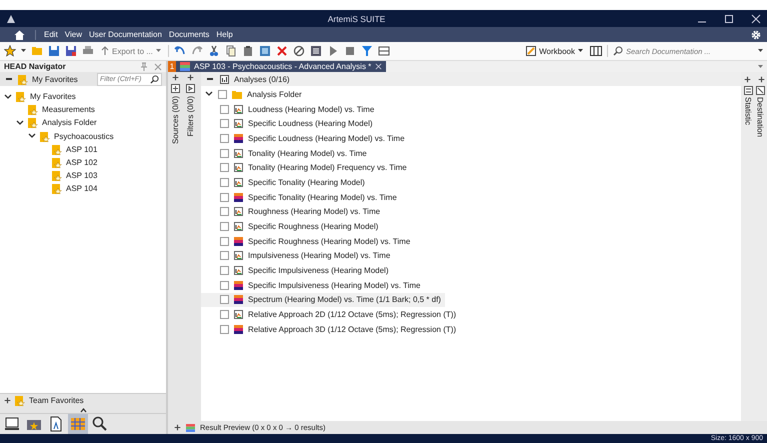 The image size is (767, 443). What do you see at coordinates (748, 111) in the screenshot?
I see `statistic-label: Statistic` at bounding box center [748, 111].